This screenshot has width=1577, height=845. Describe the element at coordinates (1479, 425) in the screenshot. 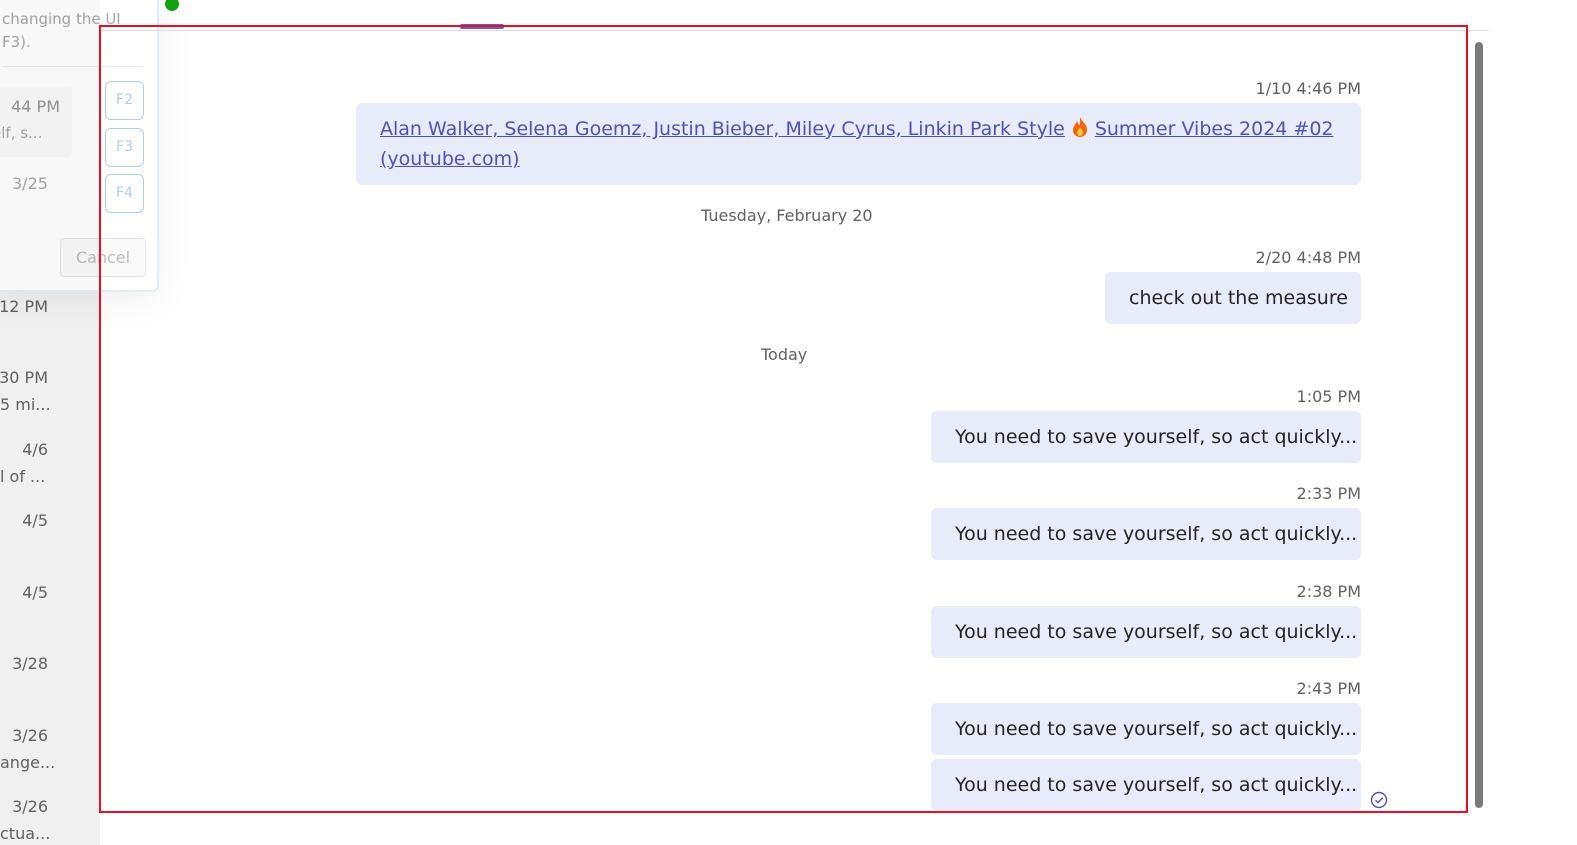

I see `scrollbar-thumb` at that location.